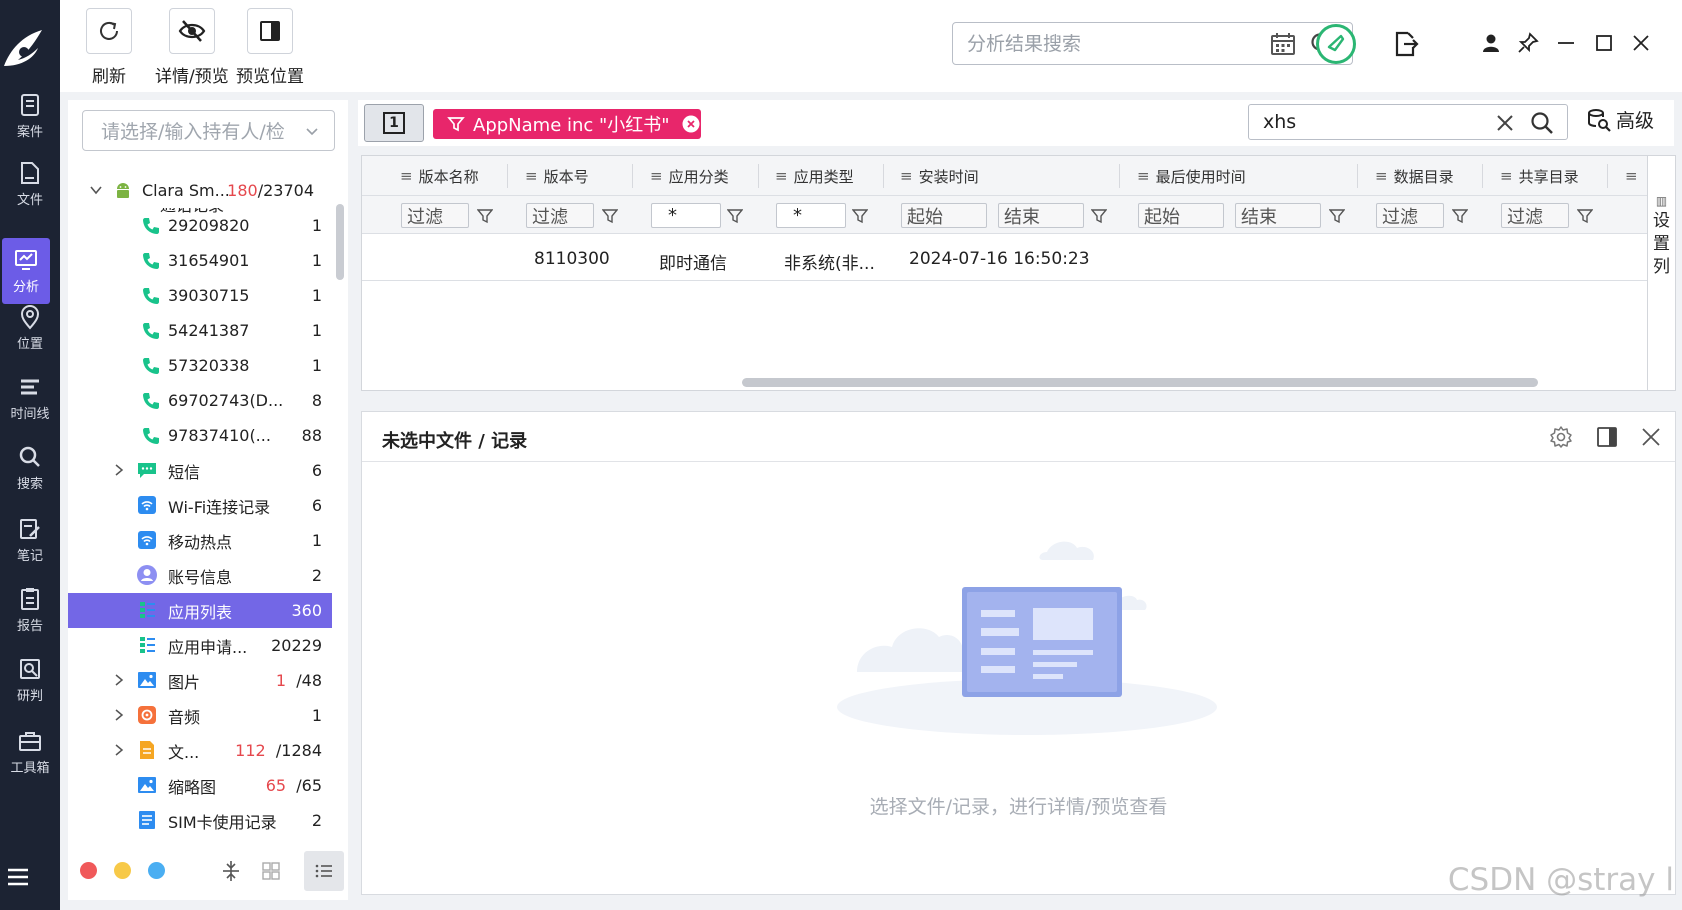 Image resolution: width=1682 pixels, height=910 pixels. I want to click on user-icon, so click(1491, 43).